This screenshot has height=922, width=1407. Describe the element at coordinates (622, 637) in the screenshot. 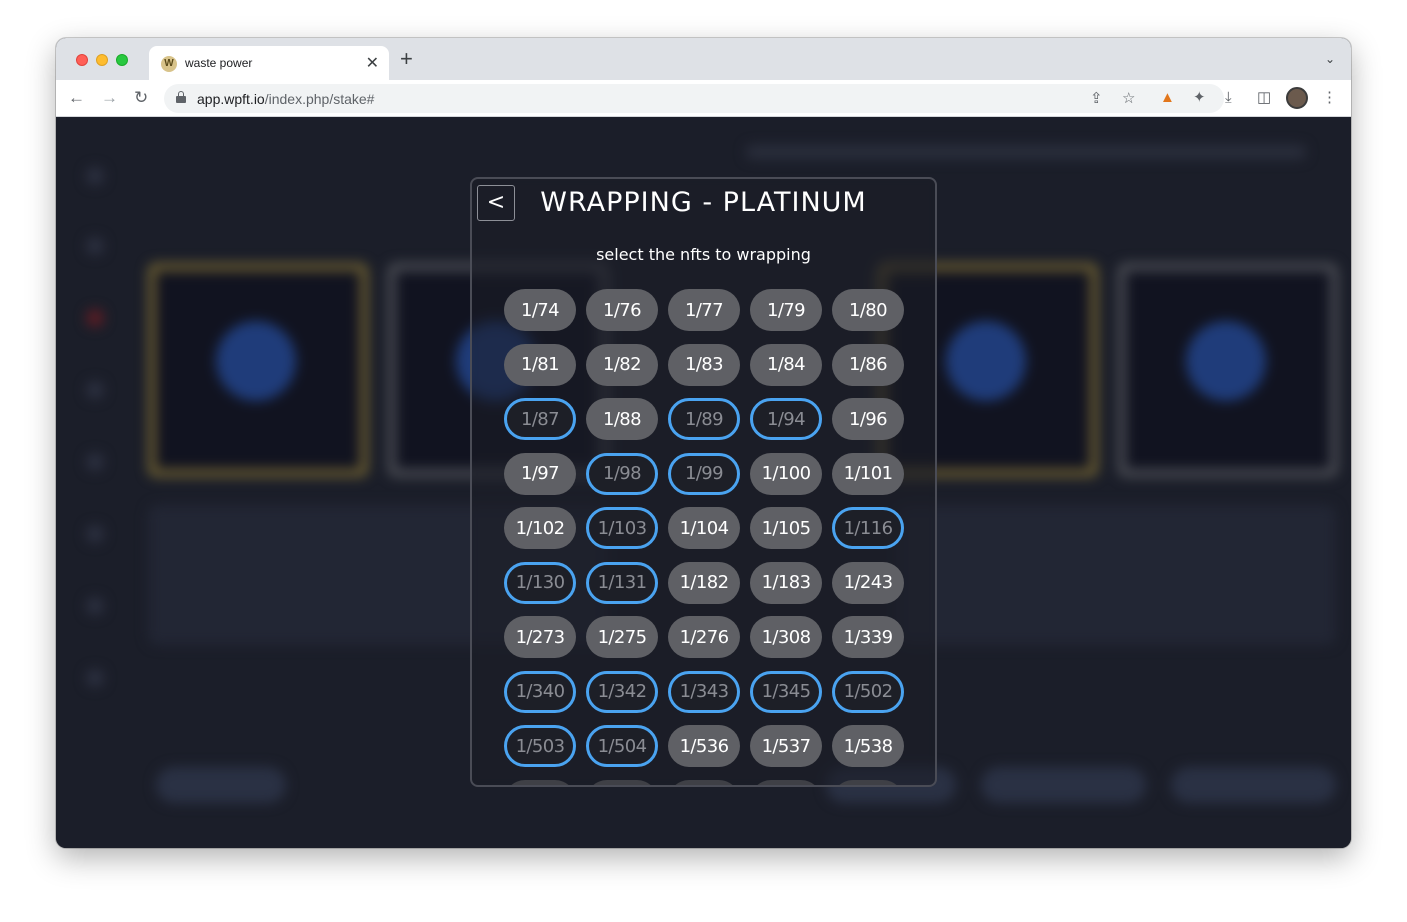

I see `nft-chip: 1/275` at that location.